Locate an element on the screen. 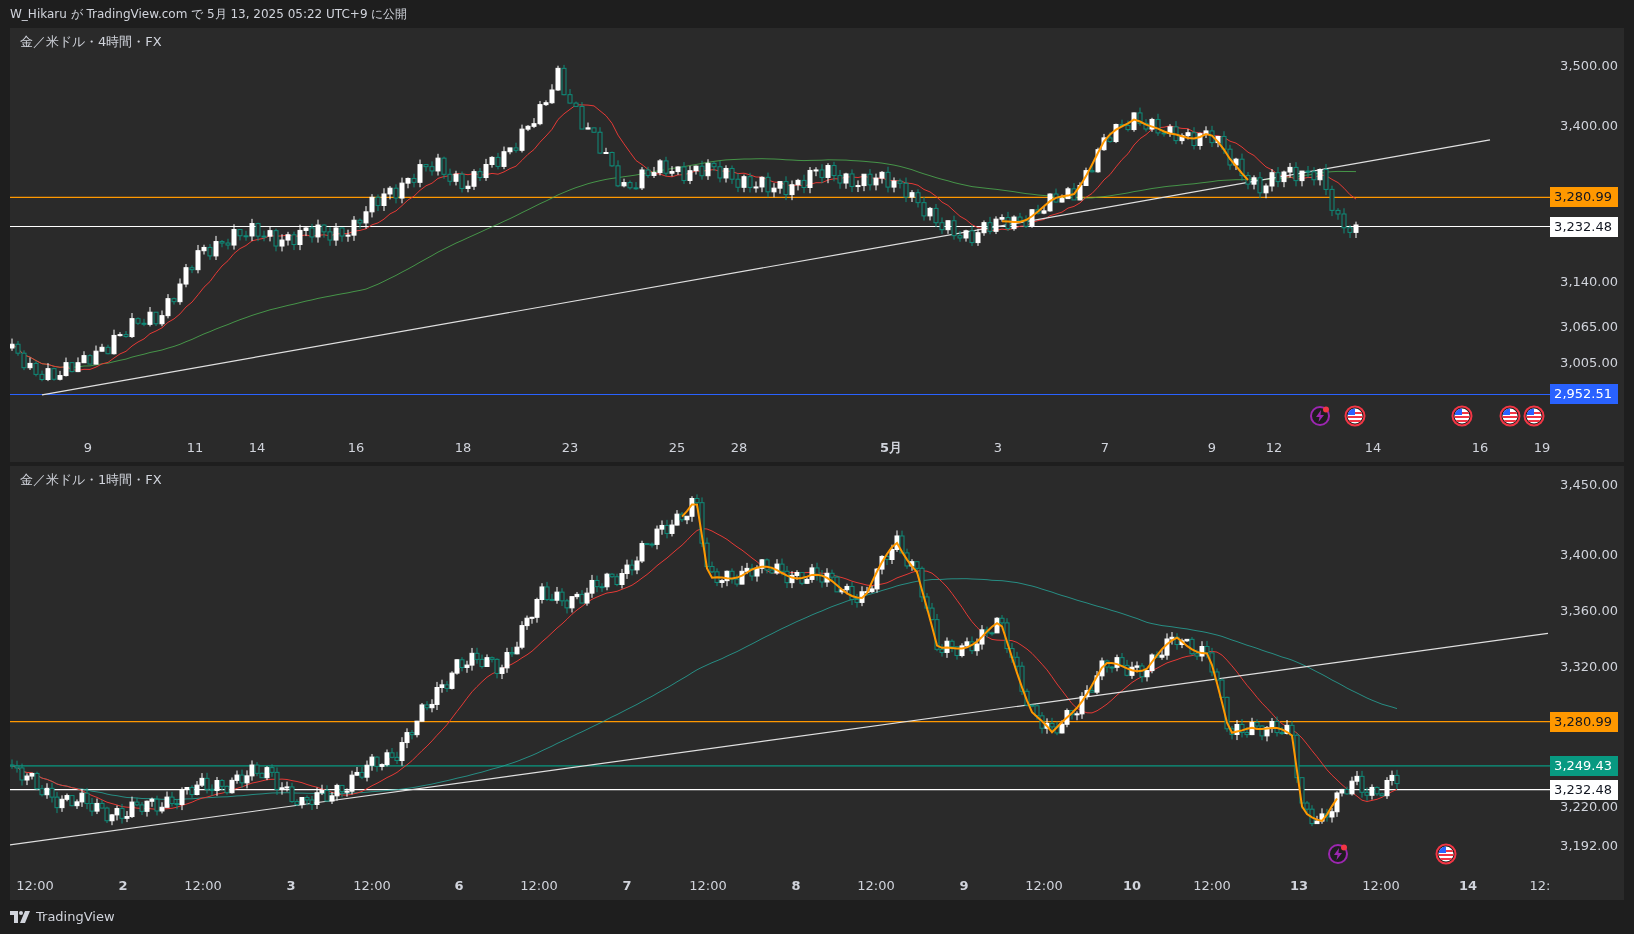 The image size is (1634, 934). price-axis-label: 3,500.00 is located at coordinates (1589, 66).